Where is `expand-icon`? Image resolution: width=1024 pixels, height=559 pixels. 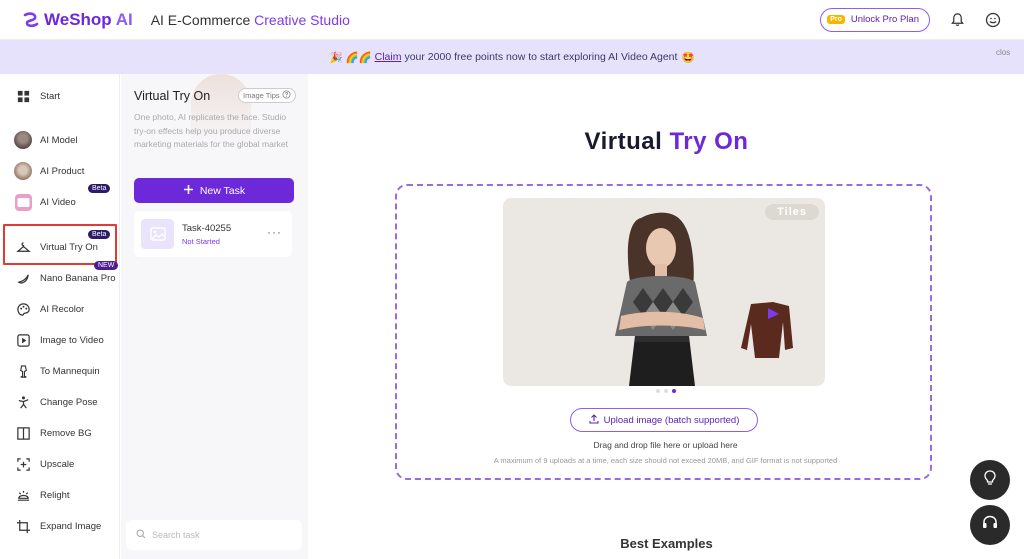 expand-icon is located at coordinates (23, 526).